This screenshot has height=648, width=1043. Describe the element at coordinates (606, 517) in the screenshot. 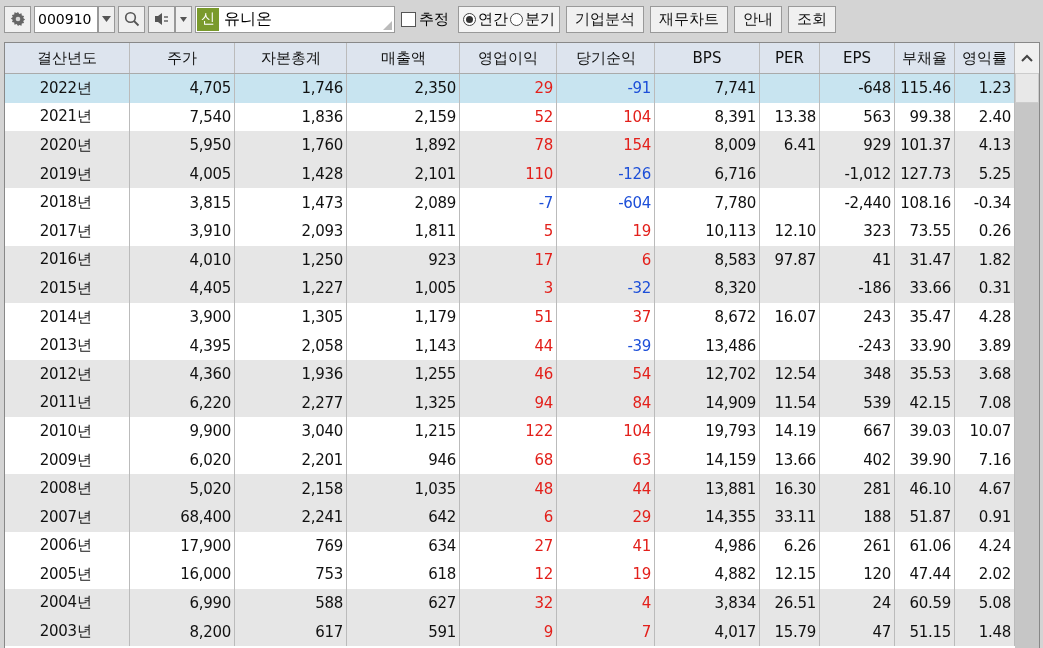

I see `table-cell: 29` at that location.